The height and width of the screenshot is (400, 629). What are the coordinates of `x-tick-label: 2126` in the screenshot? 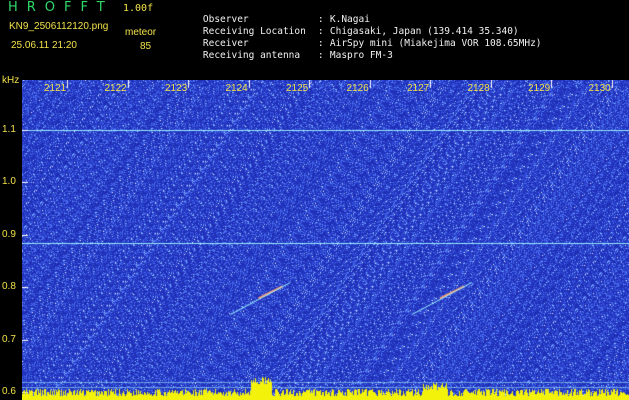 It's located at (357, 88).